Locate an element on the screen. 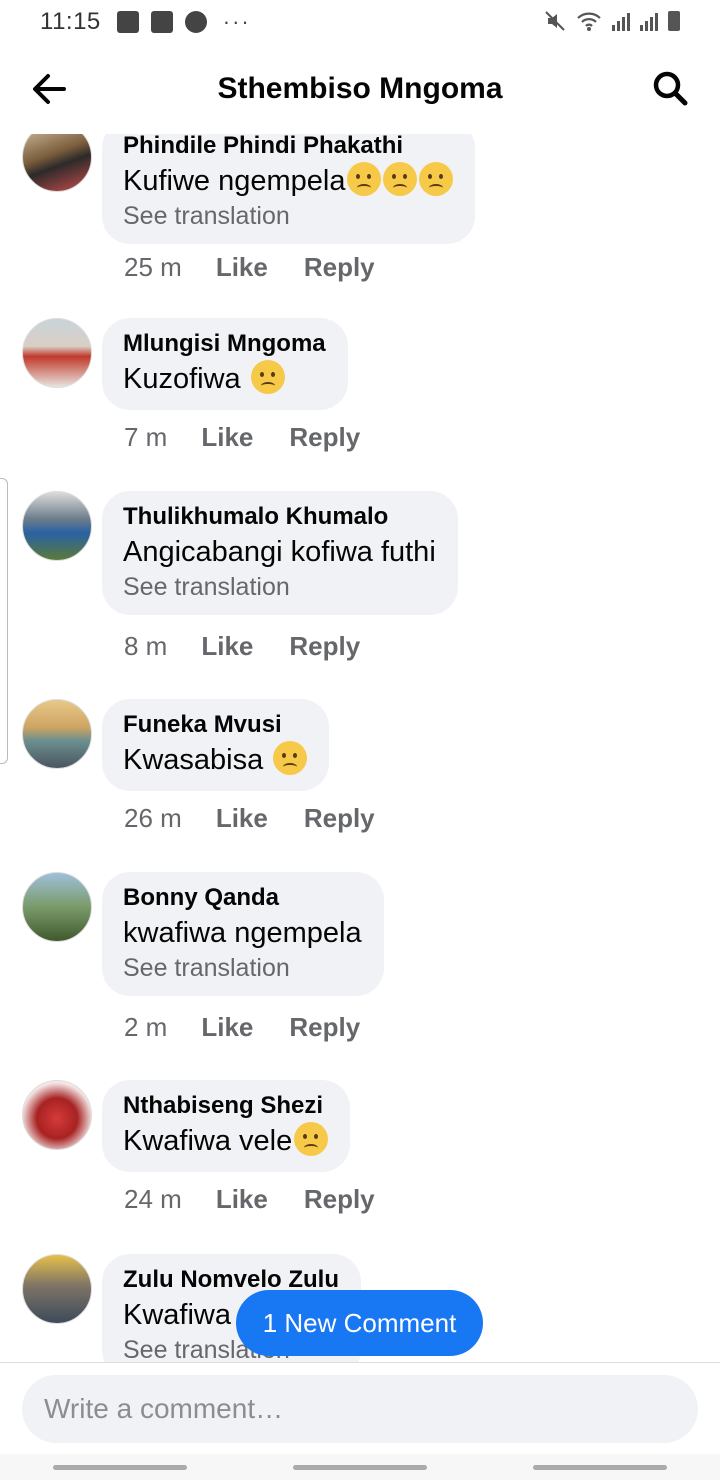 The height and width of the screenshot is (1480, 720). comment-text-content: Kufiwe ngempela is located at coordinates (234, 181).